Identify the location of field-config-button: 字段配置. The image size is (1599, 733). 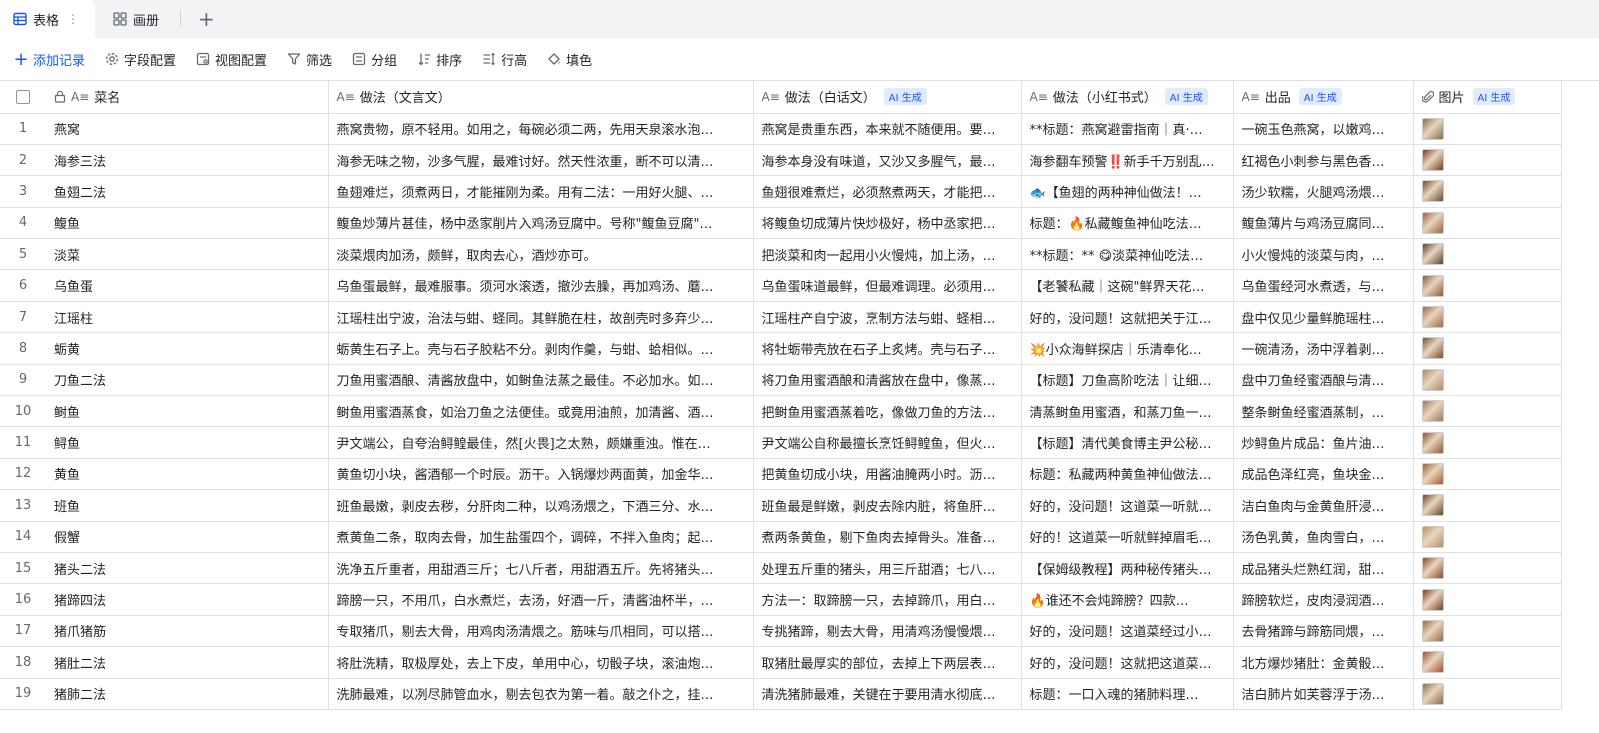
(140, 59).